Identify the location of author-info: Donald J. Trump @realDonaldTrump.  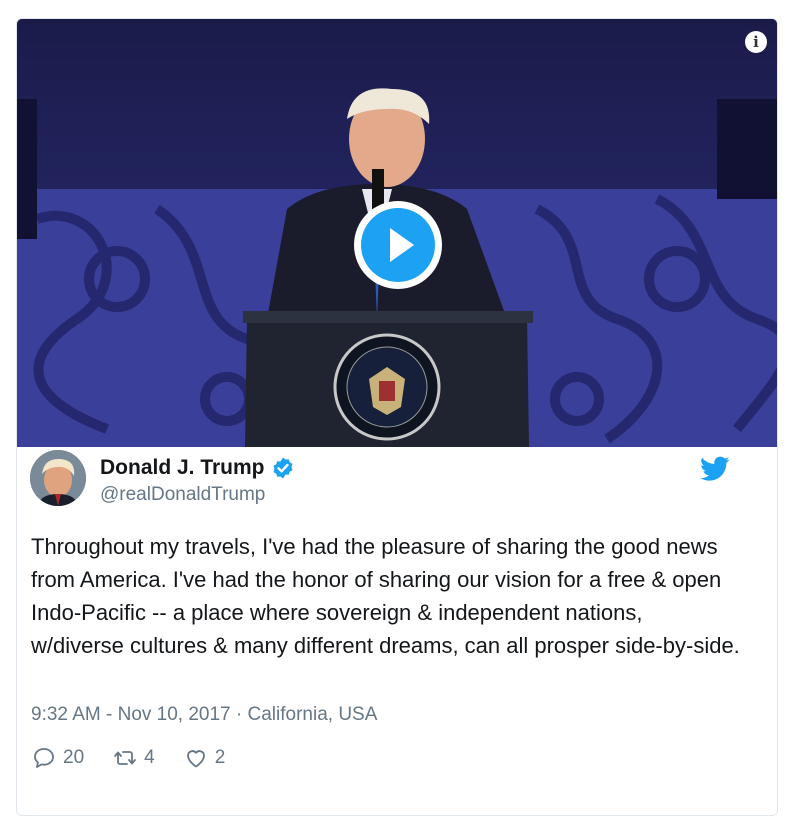
(197, 481).